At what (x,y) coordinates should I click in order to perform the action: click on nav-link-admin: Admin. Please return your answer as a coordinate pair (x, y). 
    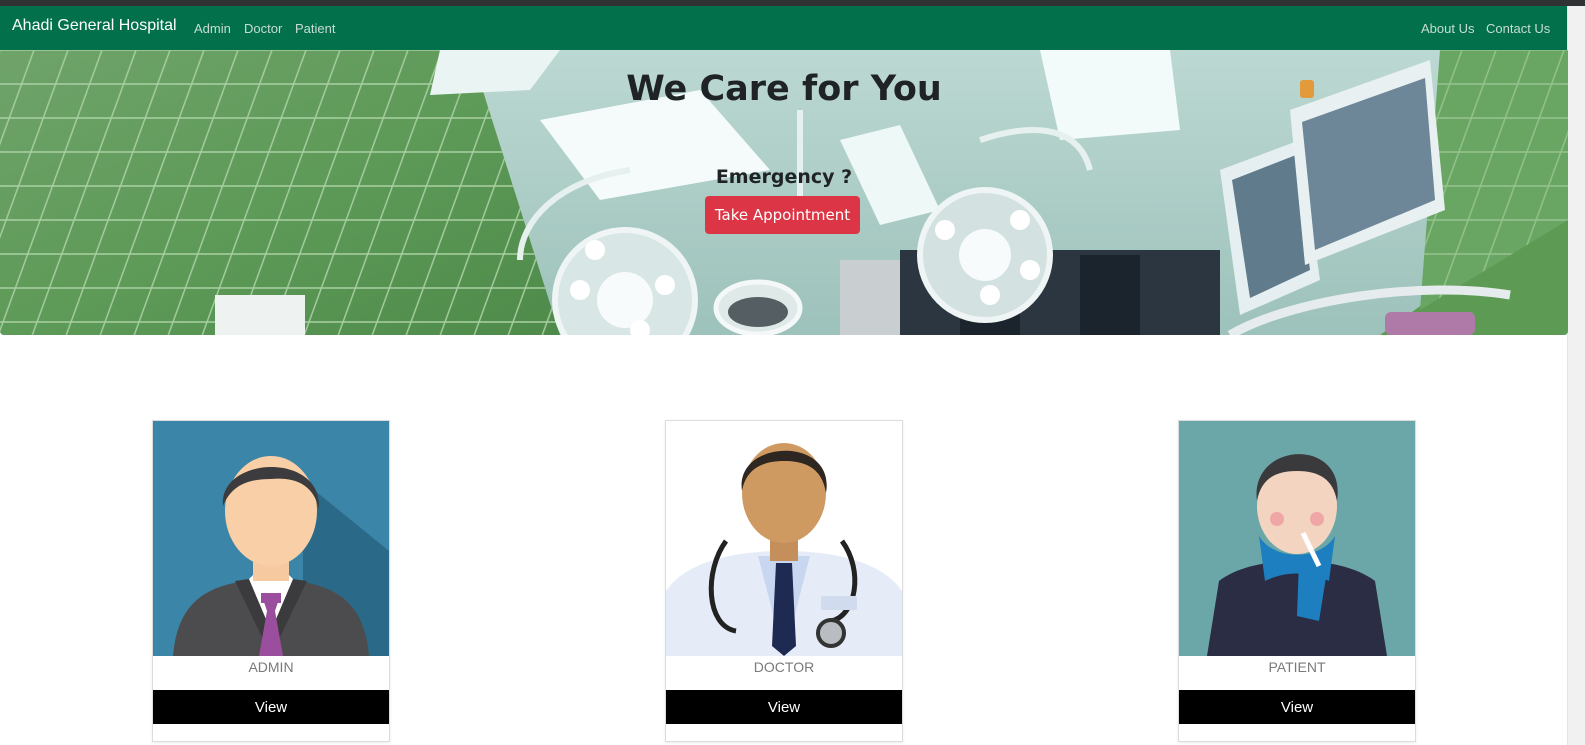
    Looking at the image, I should click on (212, 28).